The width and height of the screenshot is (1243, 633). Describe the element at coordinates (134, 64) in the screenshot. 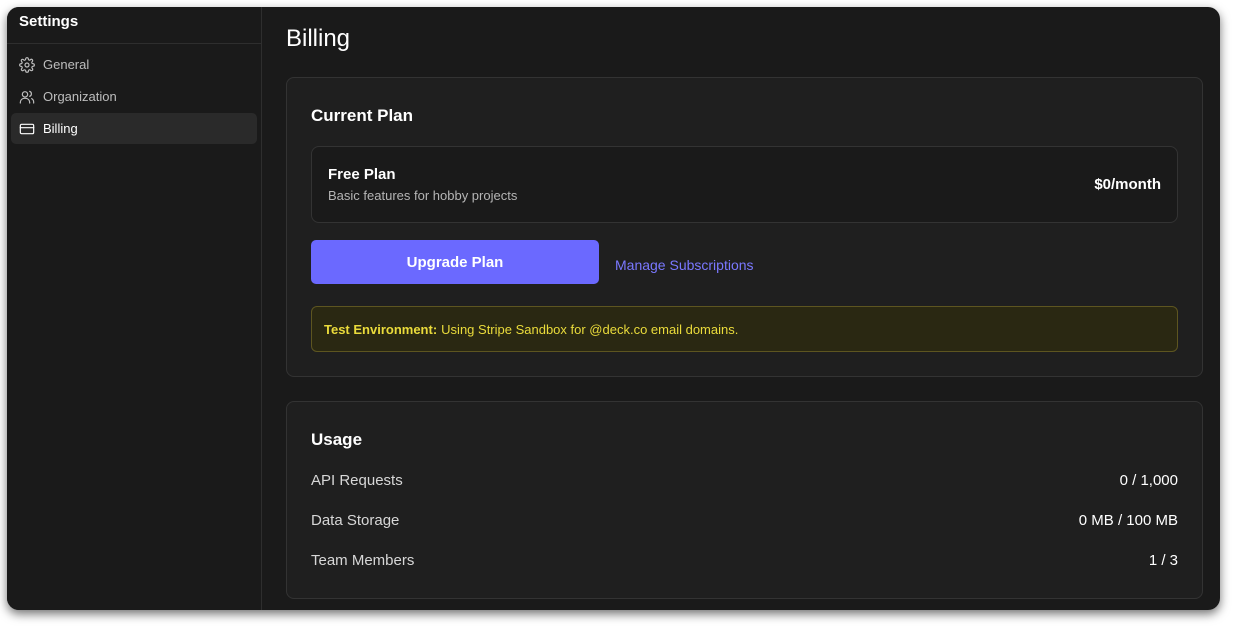

I see `sidebar-item-general: General` at that location.